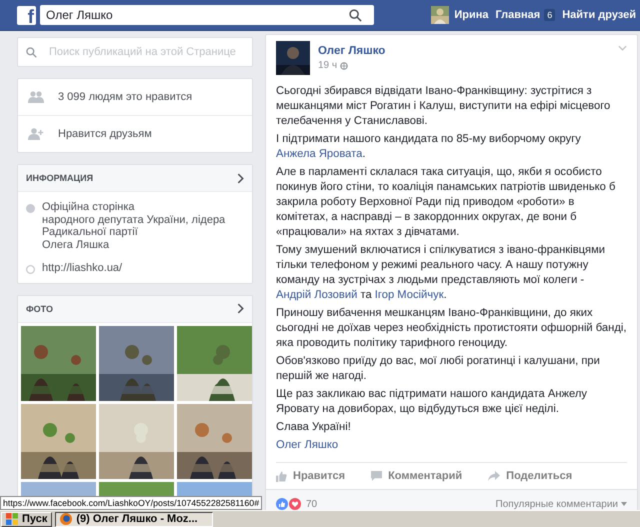  I want to click on thumb-up-icon, so click(281, 476).